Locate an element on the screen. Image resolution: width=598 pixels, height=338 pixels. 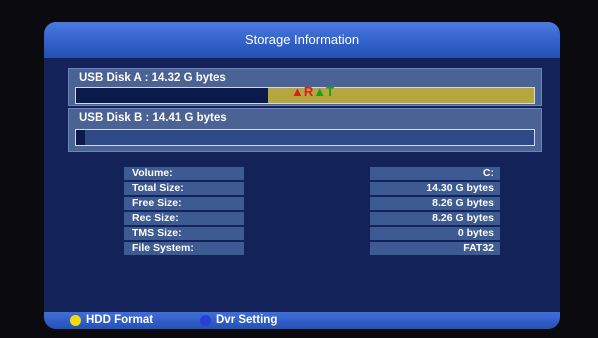
info-label: File System: is located at coordinates (184, 248).